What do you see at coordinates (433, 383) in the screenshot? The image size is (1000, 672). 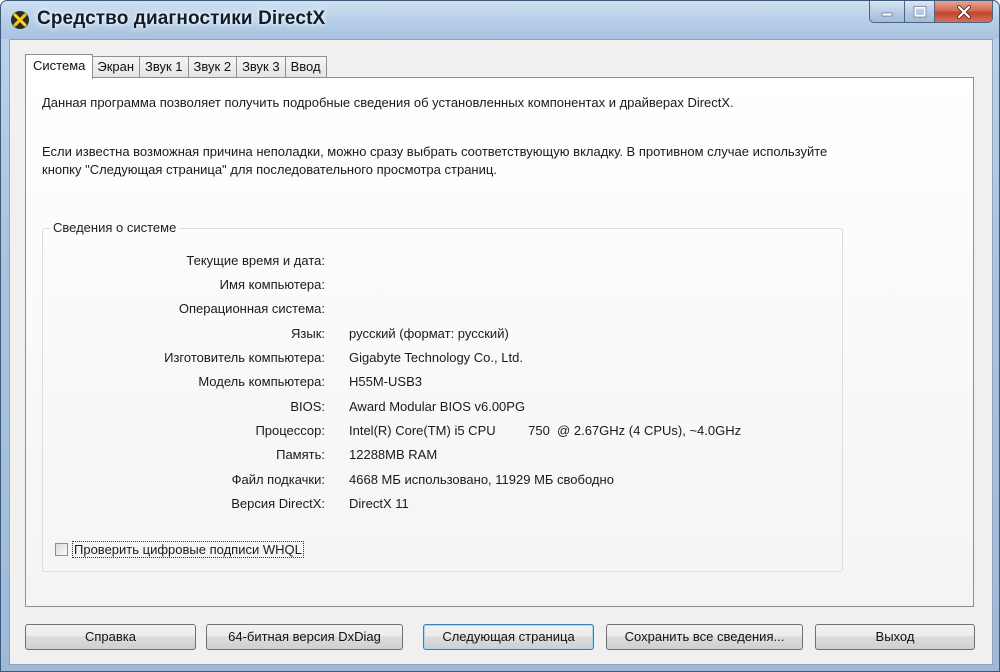 I see `info-row-model: Модель компьютера: H55M-USB3` at bounding box center [433, 383].